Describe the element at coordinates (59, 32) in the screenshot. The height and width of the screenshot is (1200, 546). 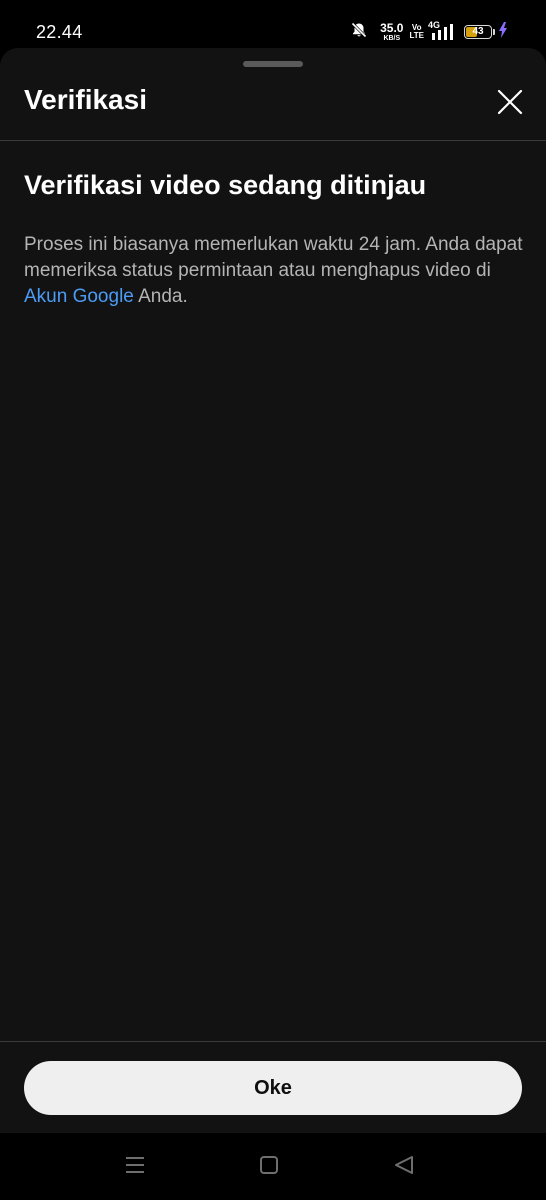
I see `status-time: 22.44` at that location.